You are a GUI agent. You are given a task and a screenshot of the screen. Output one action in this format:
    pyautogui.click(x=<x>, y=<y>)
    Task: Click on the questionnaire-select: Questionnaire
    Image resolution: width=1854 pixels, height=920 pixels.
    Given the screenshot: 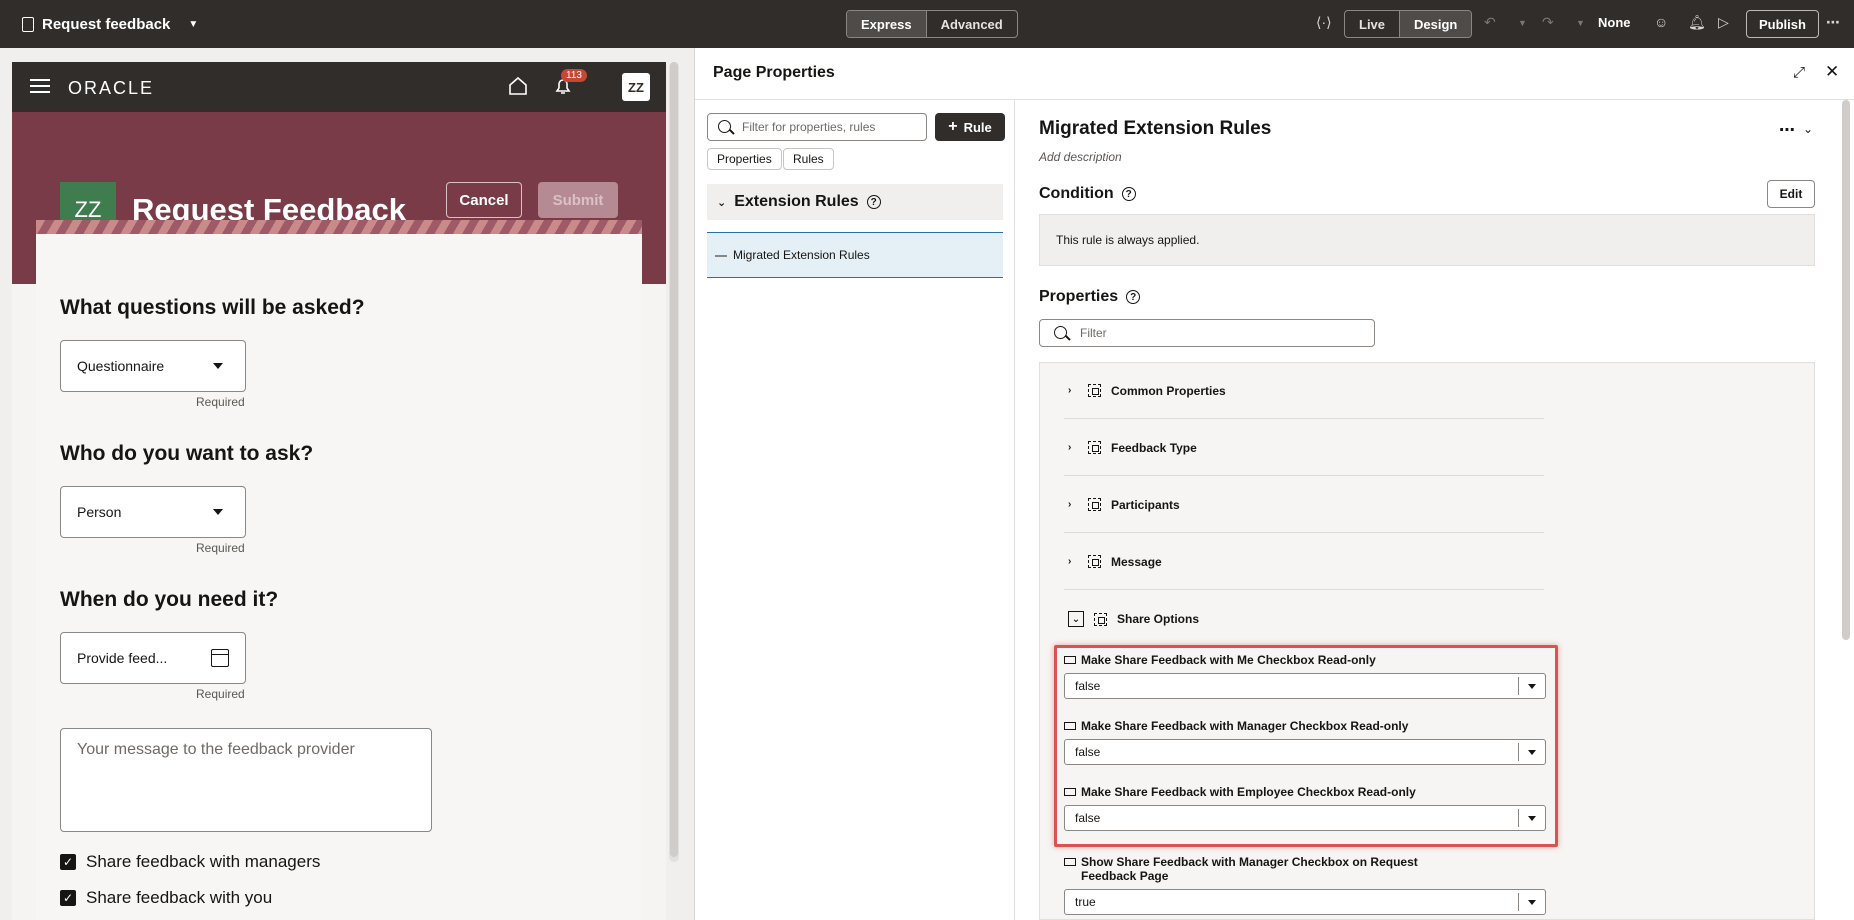 What is the action you would take?
    pyautogui.click(x=153, y=366)
    